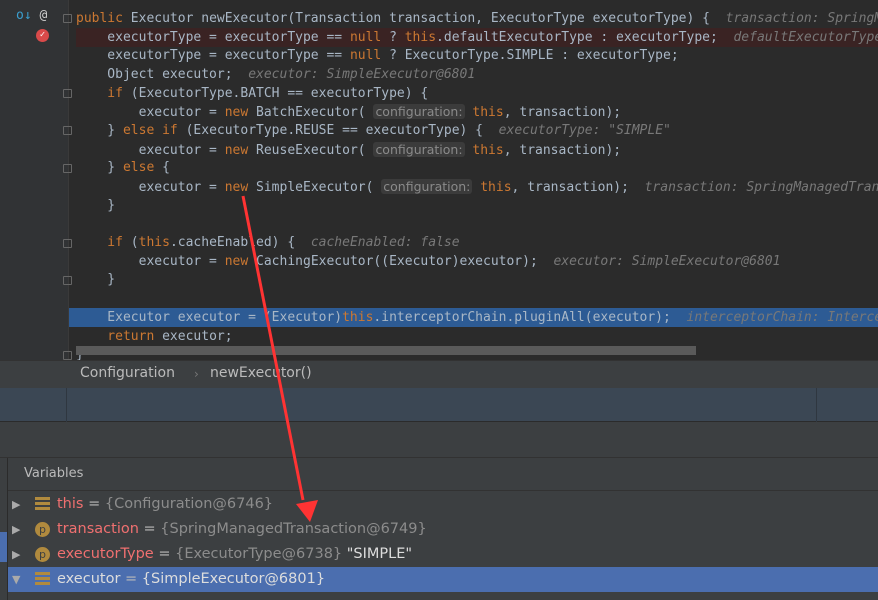  What do you see at coordinates (24, 15) in the screenshot?
I see `override-icon: o↓` at bounding box center [24, 15].